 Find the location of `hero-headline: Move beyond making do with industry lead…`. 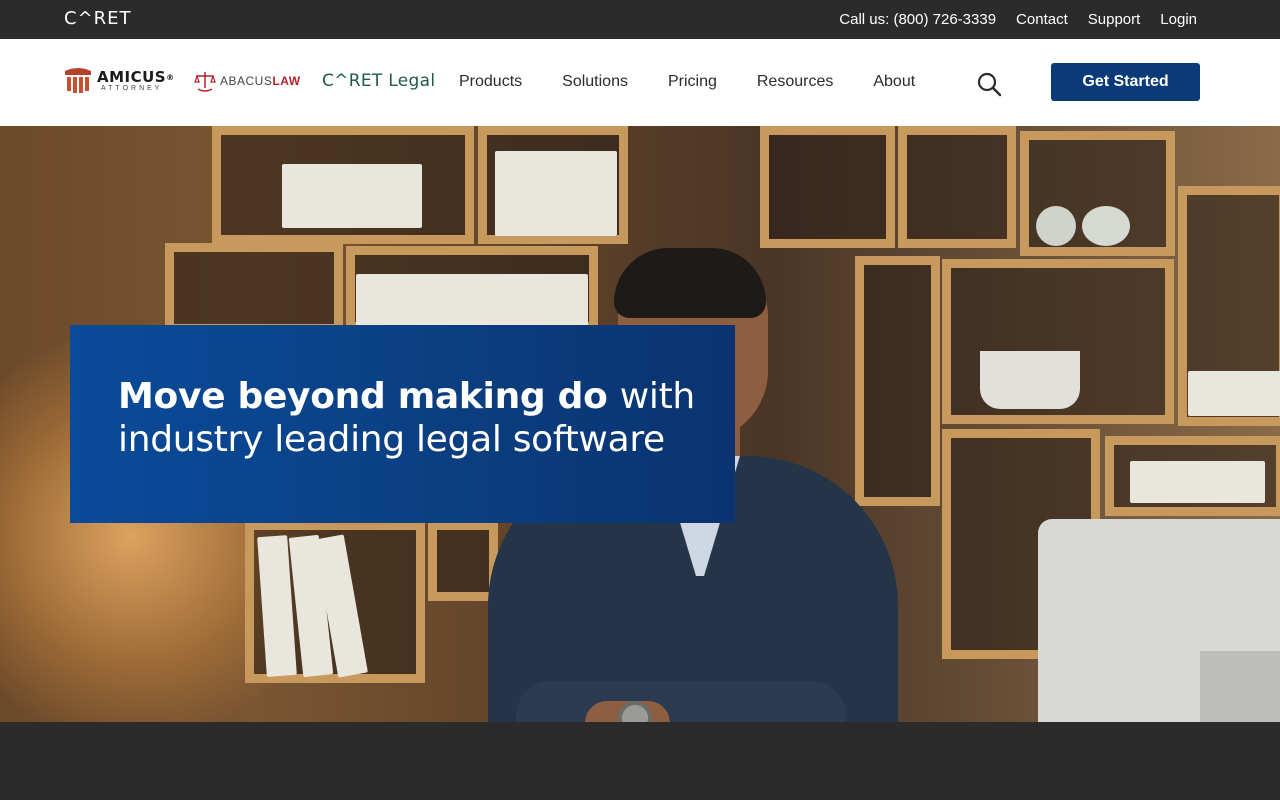

hero-headline: Move beyond making do with industry lead… is located at coordinates (418, 418).